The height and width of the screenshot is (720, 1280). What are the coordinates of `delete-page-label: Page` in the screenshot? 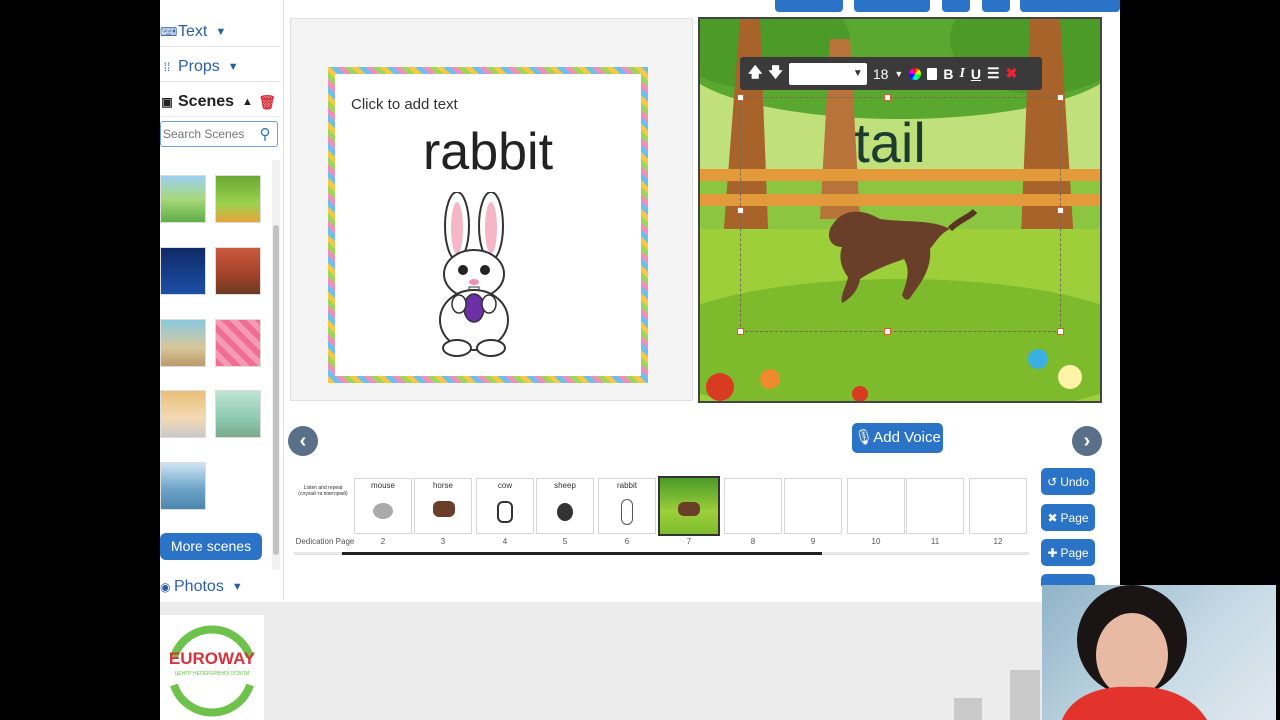 It's located at (1074, 517).